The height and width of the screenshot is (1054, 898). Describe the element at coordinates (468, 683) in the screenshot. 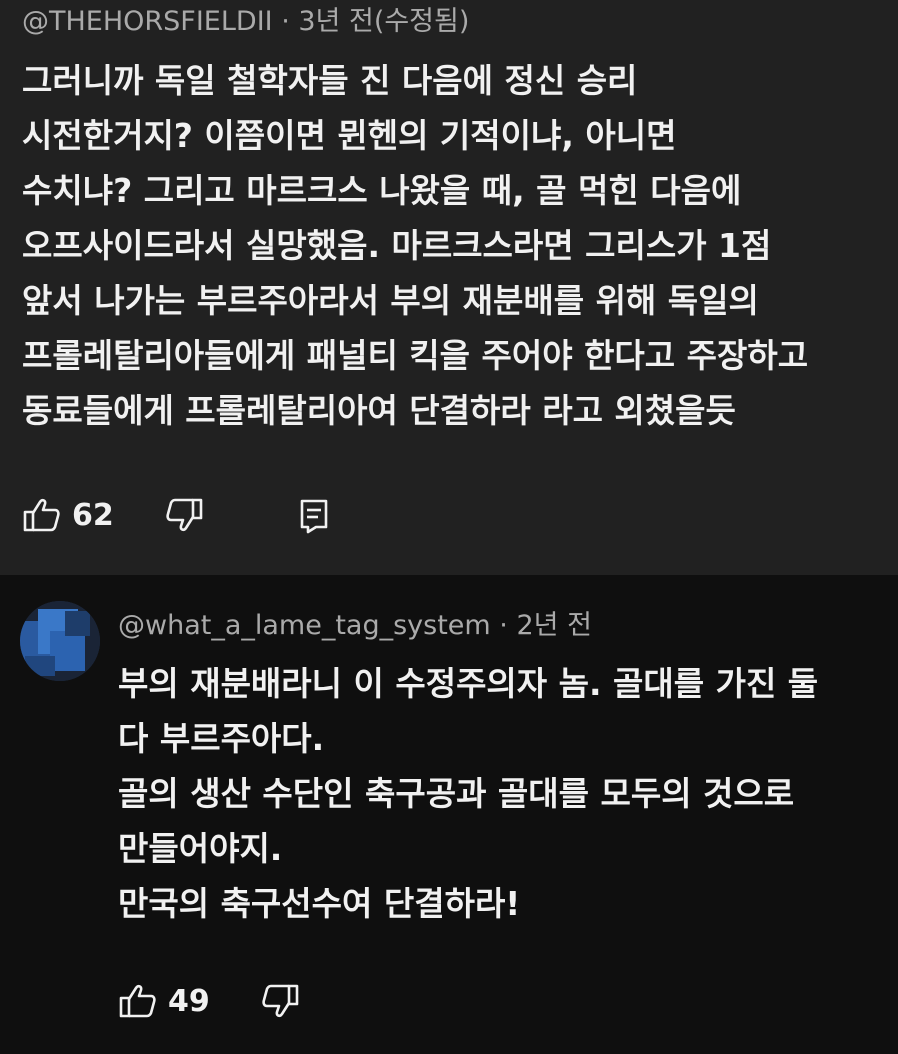

I see `comment-line: 부의 재분배라니 이 수정주의자 놈. 골대를 가진 둘` at that location.